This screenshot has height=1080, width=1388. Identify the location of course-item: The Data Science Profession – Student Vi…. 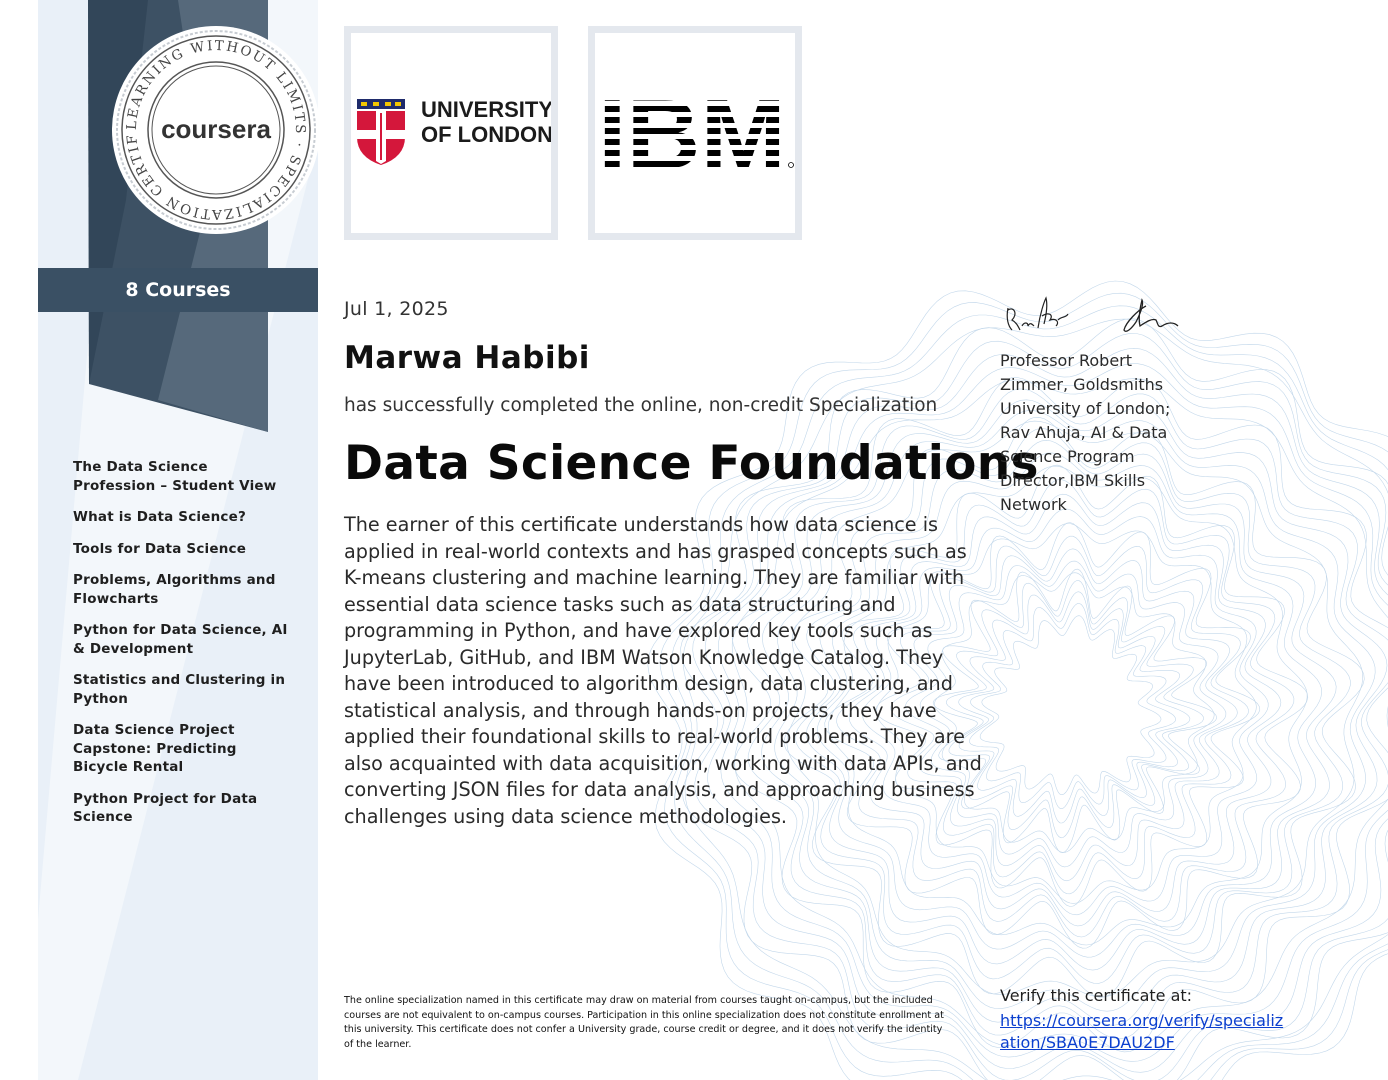
(175, 476).